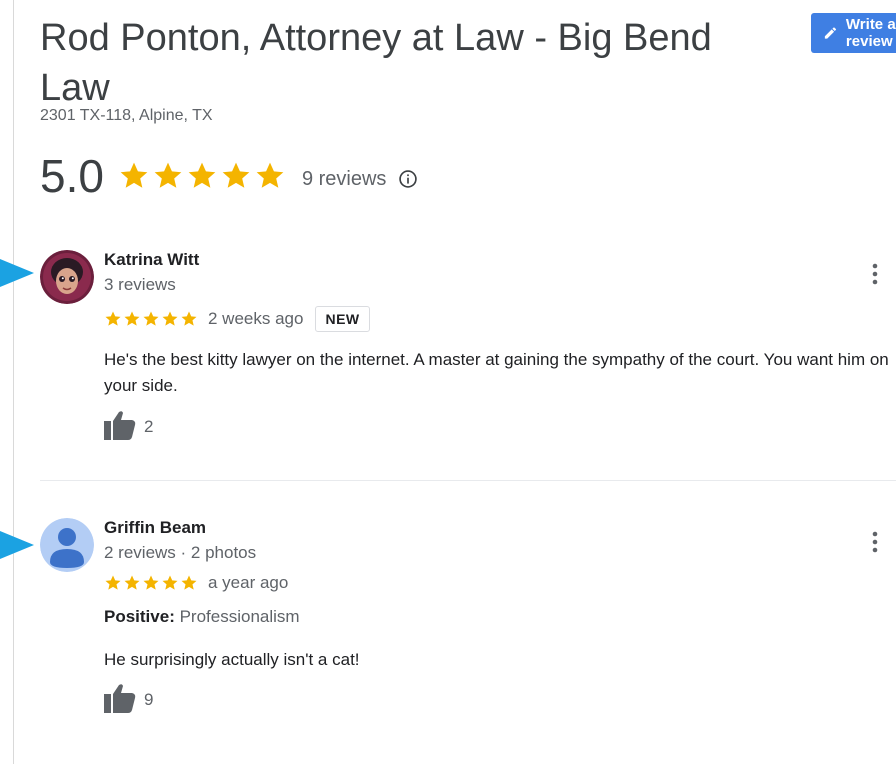 The width and height of the screenshot is (896, 764). Describe the element at coordinates (408, 179) in the screenshot. I see `info-icon` at that location.